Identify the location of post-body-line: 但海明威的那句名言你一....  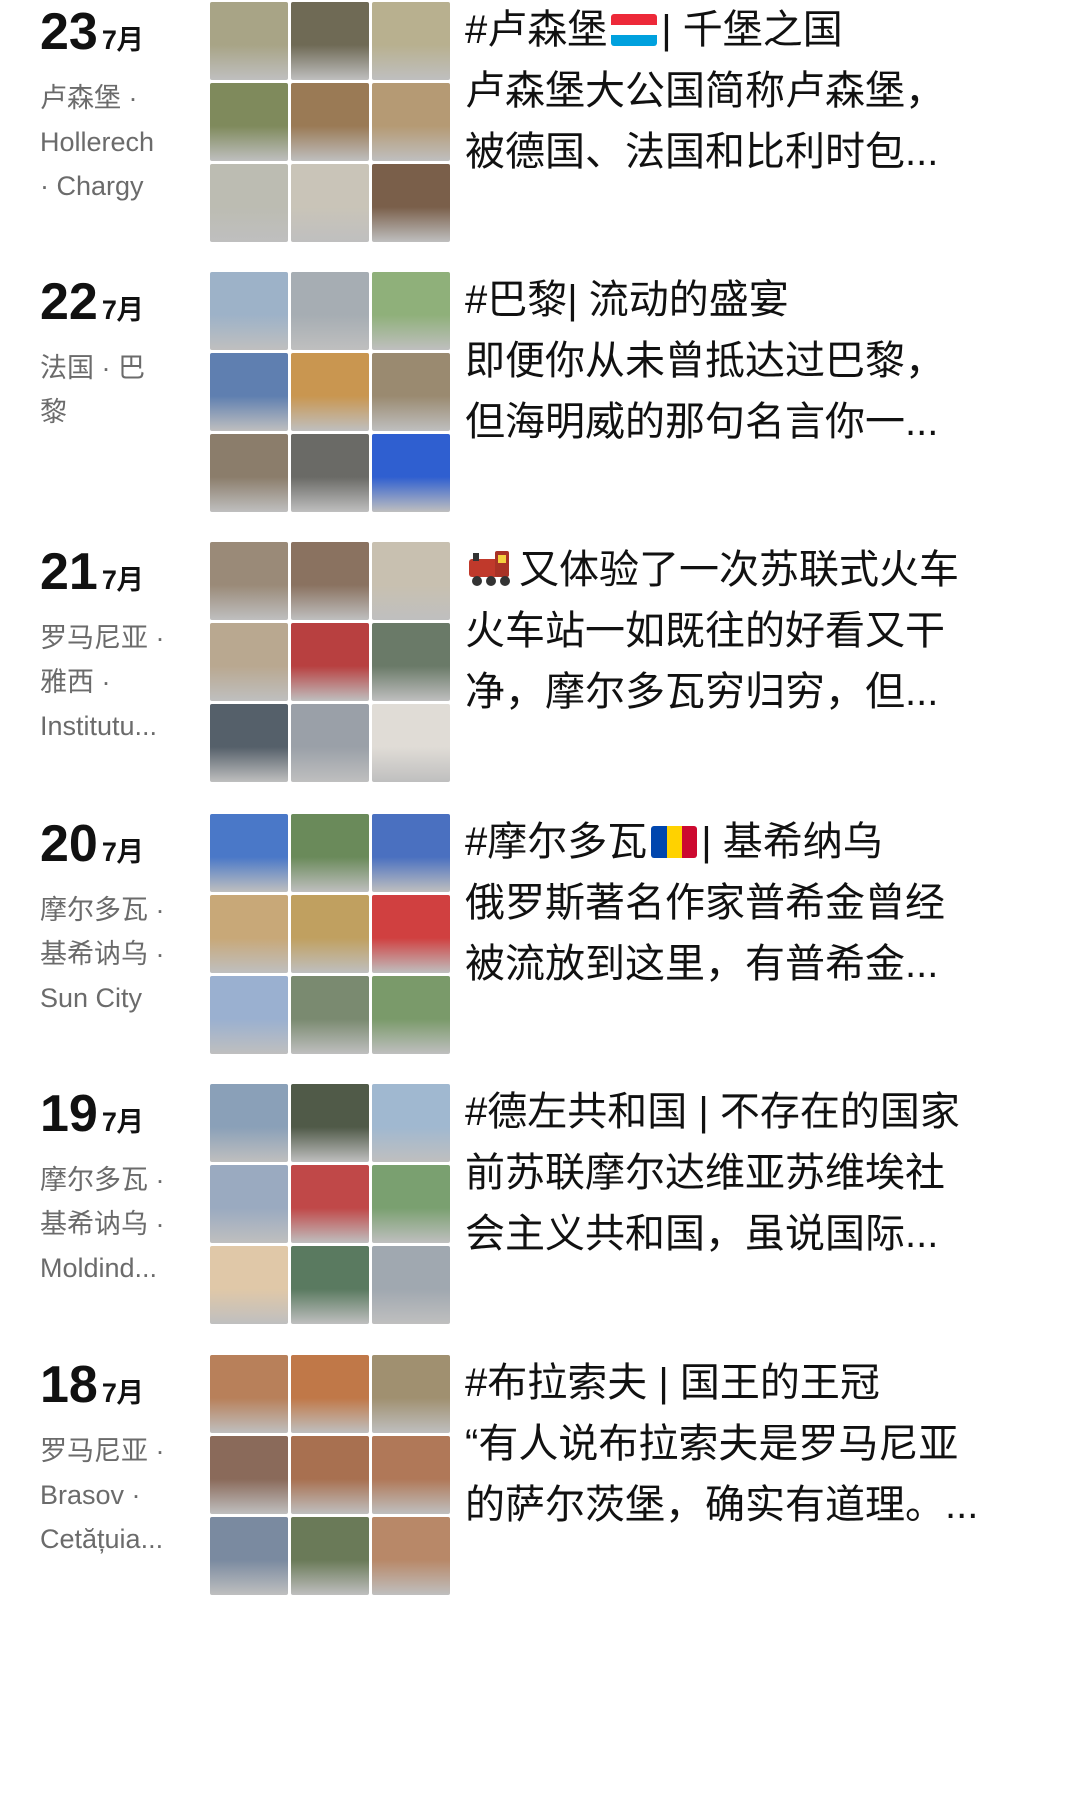
(702, 422).